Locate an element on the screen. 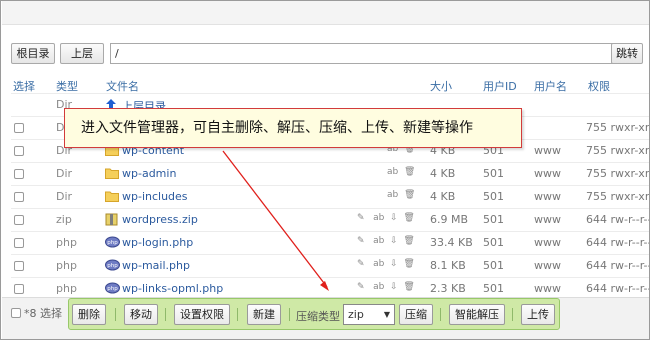 The height and width of the screenshot is (340, 650). col-uid: 用户ID is located at coordinates (500, 86).